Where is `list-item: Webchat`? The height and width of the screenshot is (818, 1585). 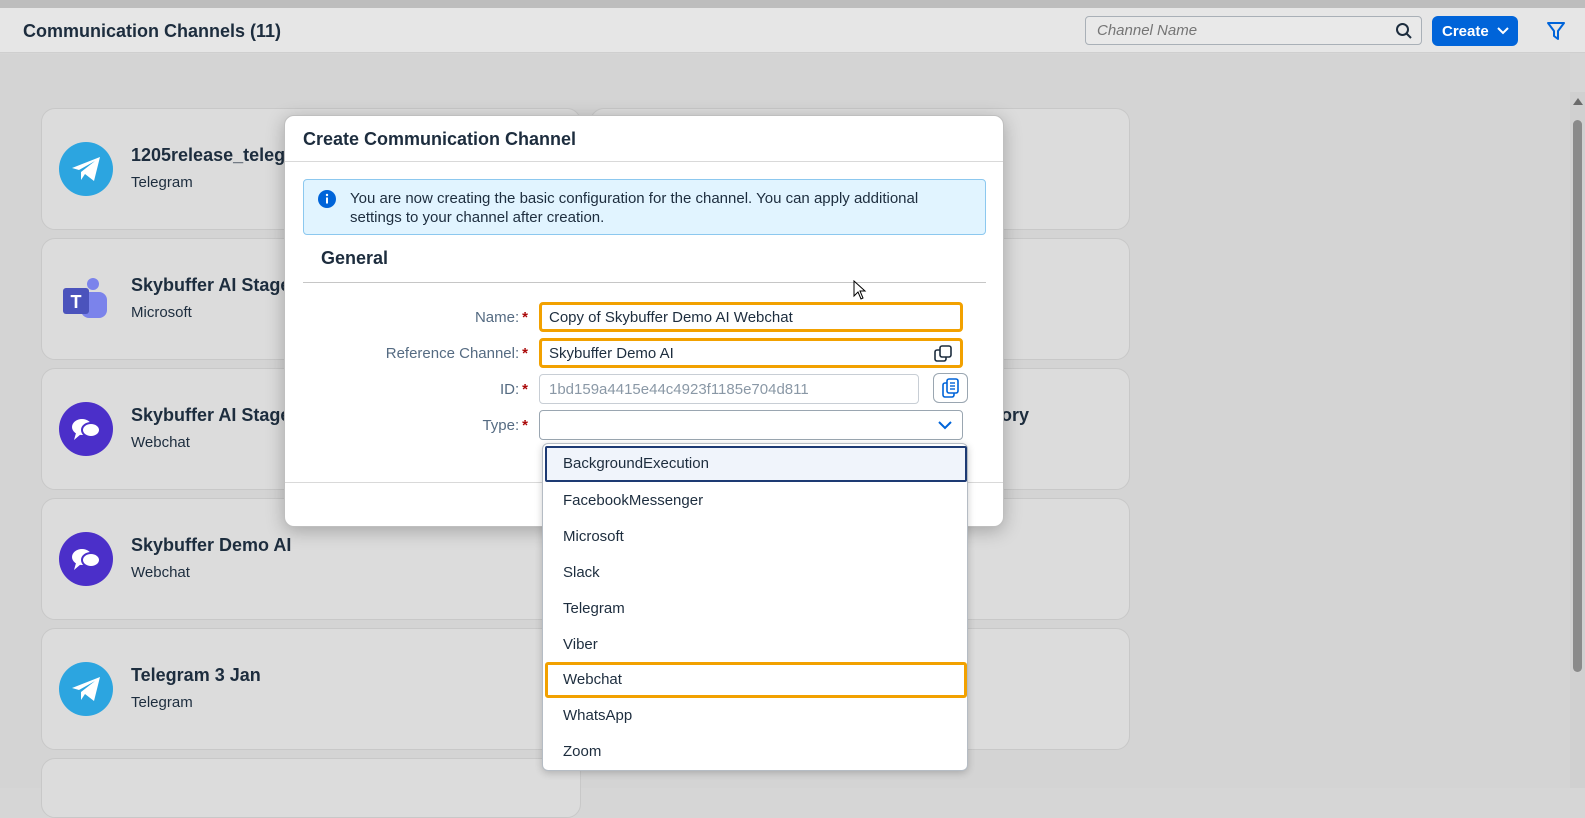 list-item: Webchat is located at coordinates (756, 680).